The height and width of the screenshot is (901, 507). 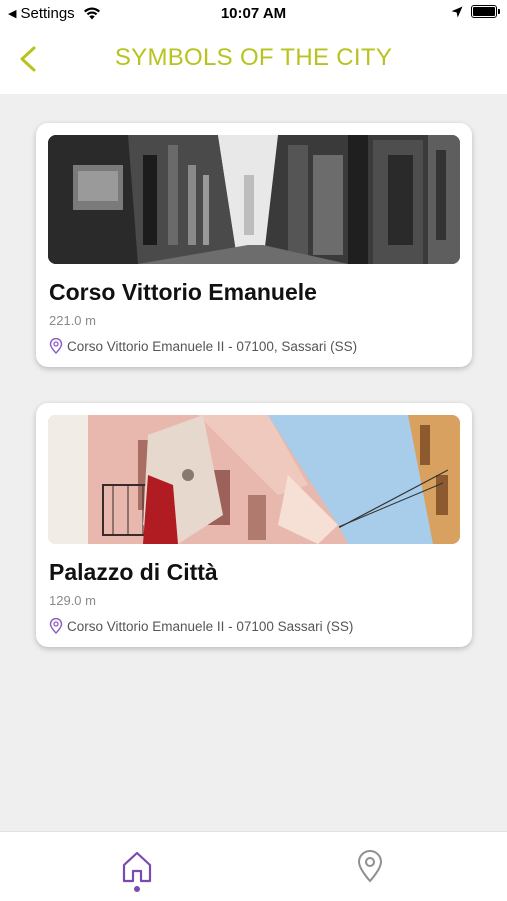 I want to click on page-title: SYMBOLS OF THE CITY, so click(x=253, y=57).